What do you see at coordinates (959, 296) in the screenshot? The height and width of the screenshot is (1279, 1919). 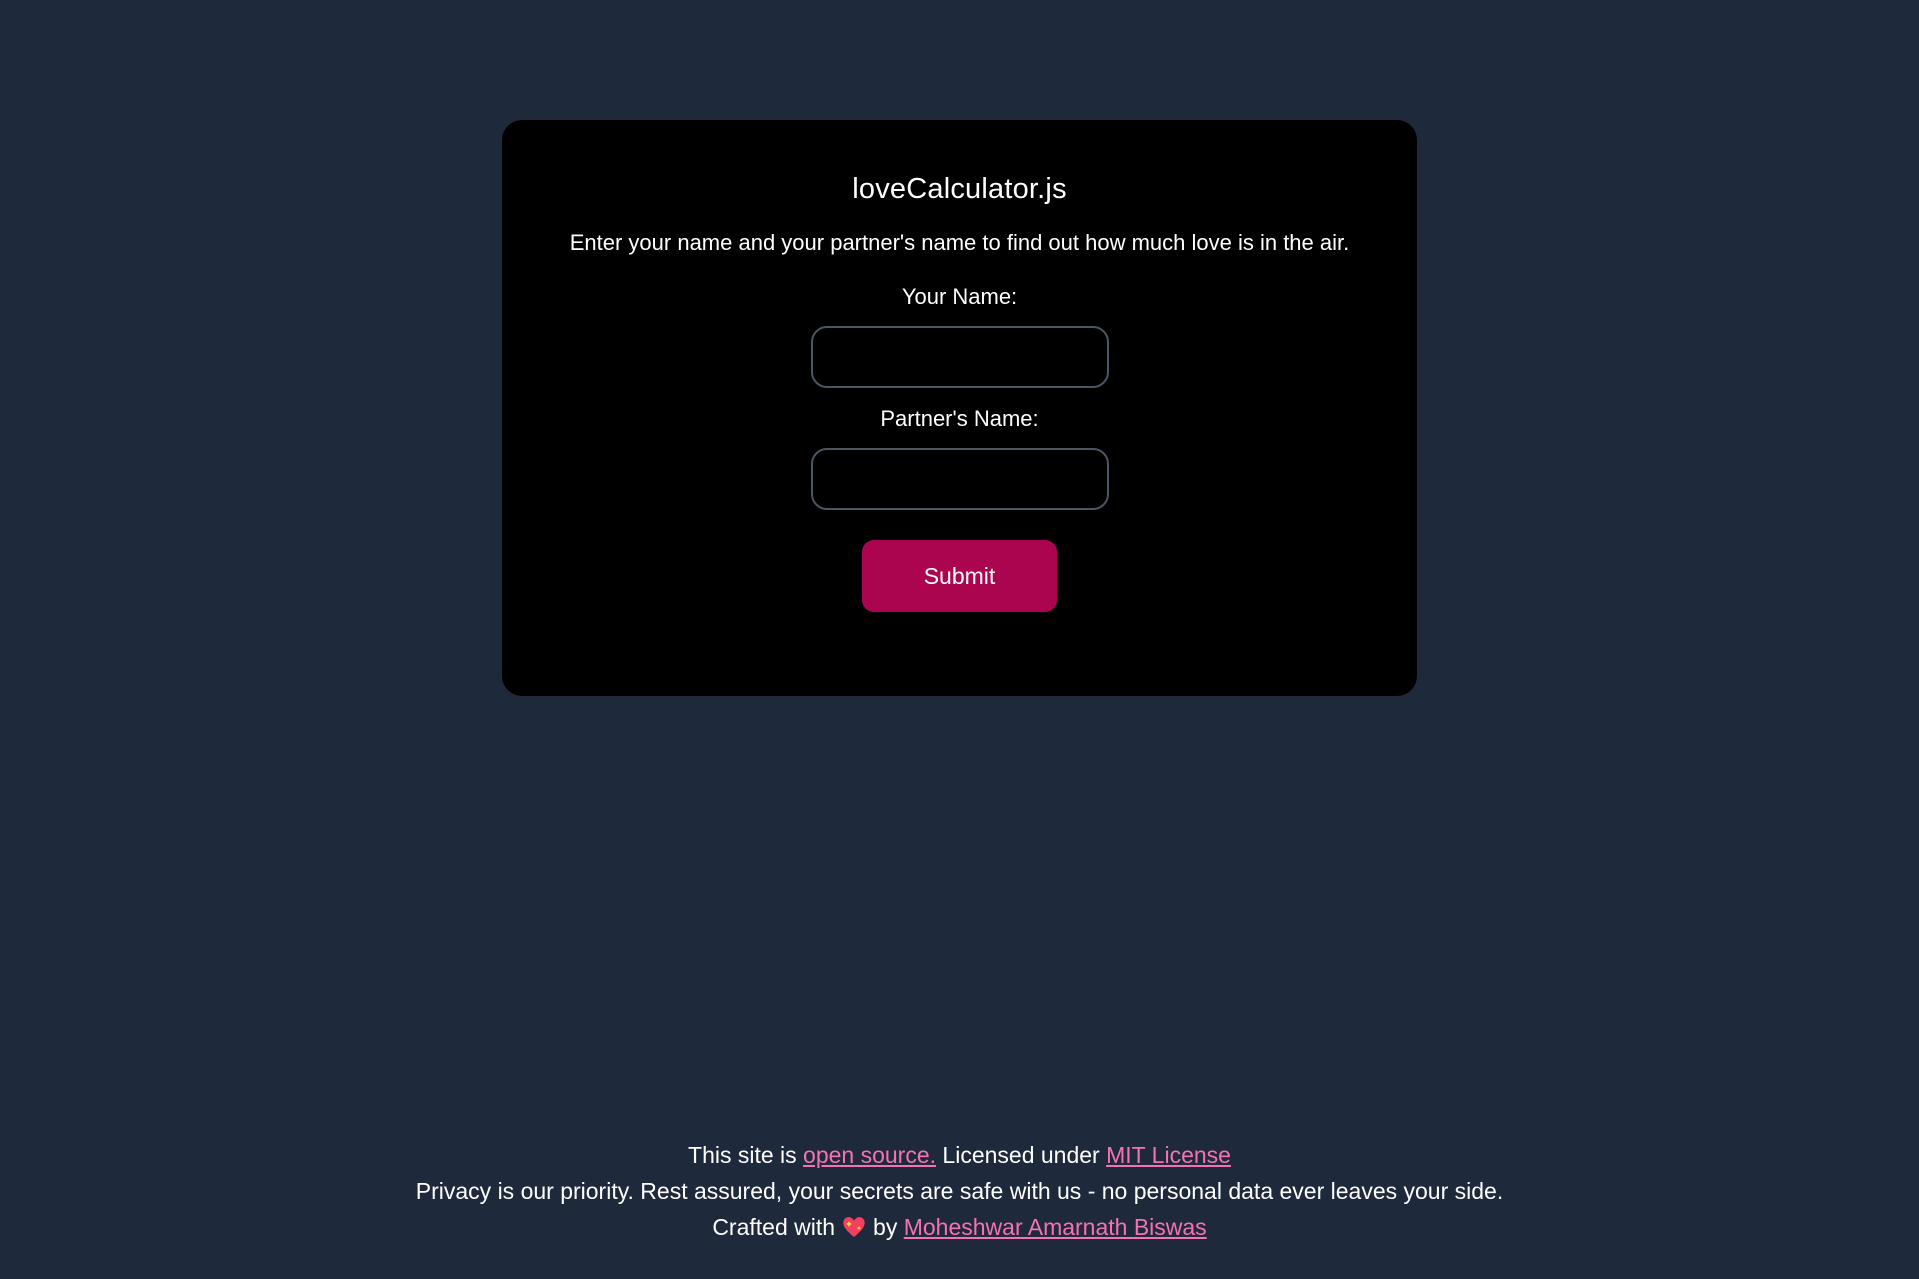 I see `your-name-label: Your Name:` at bounding box center [959, 296].